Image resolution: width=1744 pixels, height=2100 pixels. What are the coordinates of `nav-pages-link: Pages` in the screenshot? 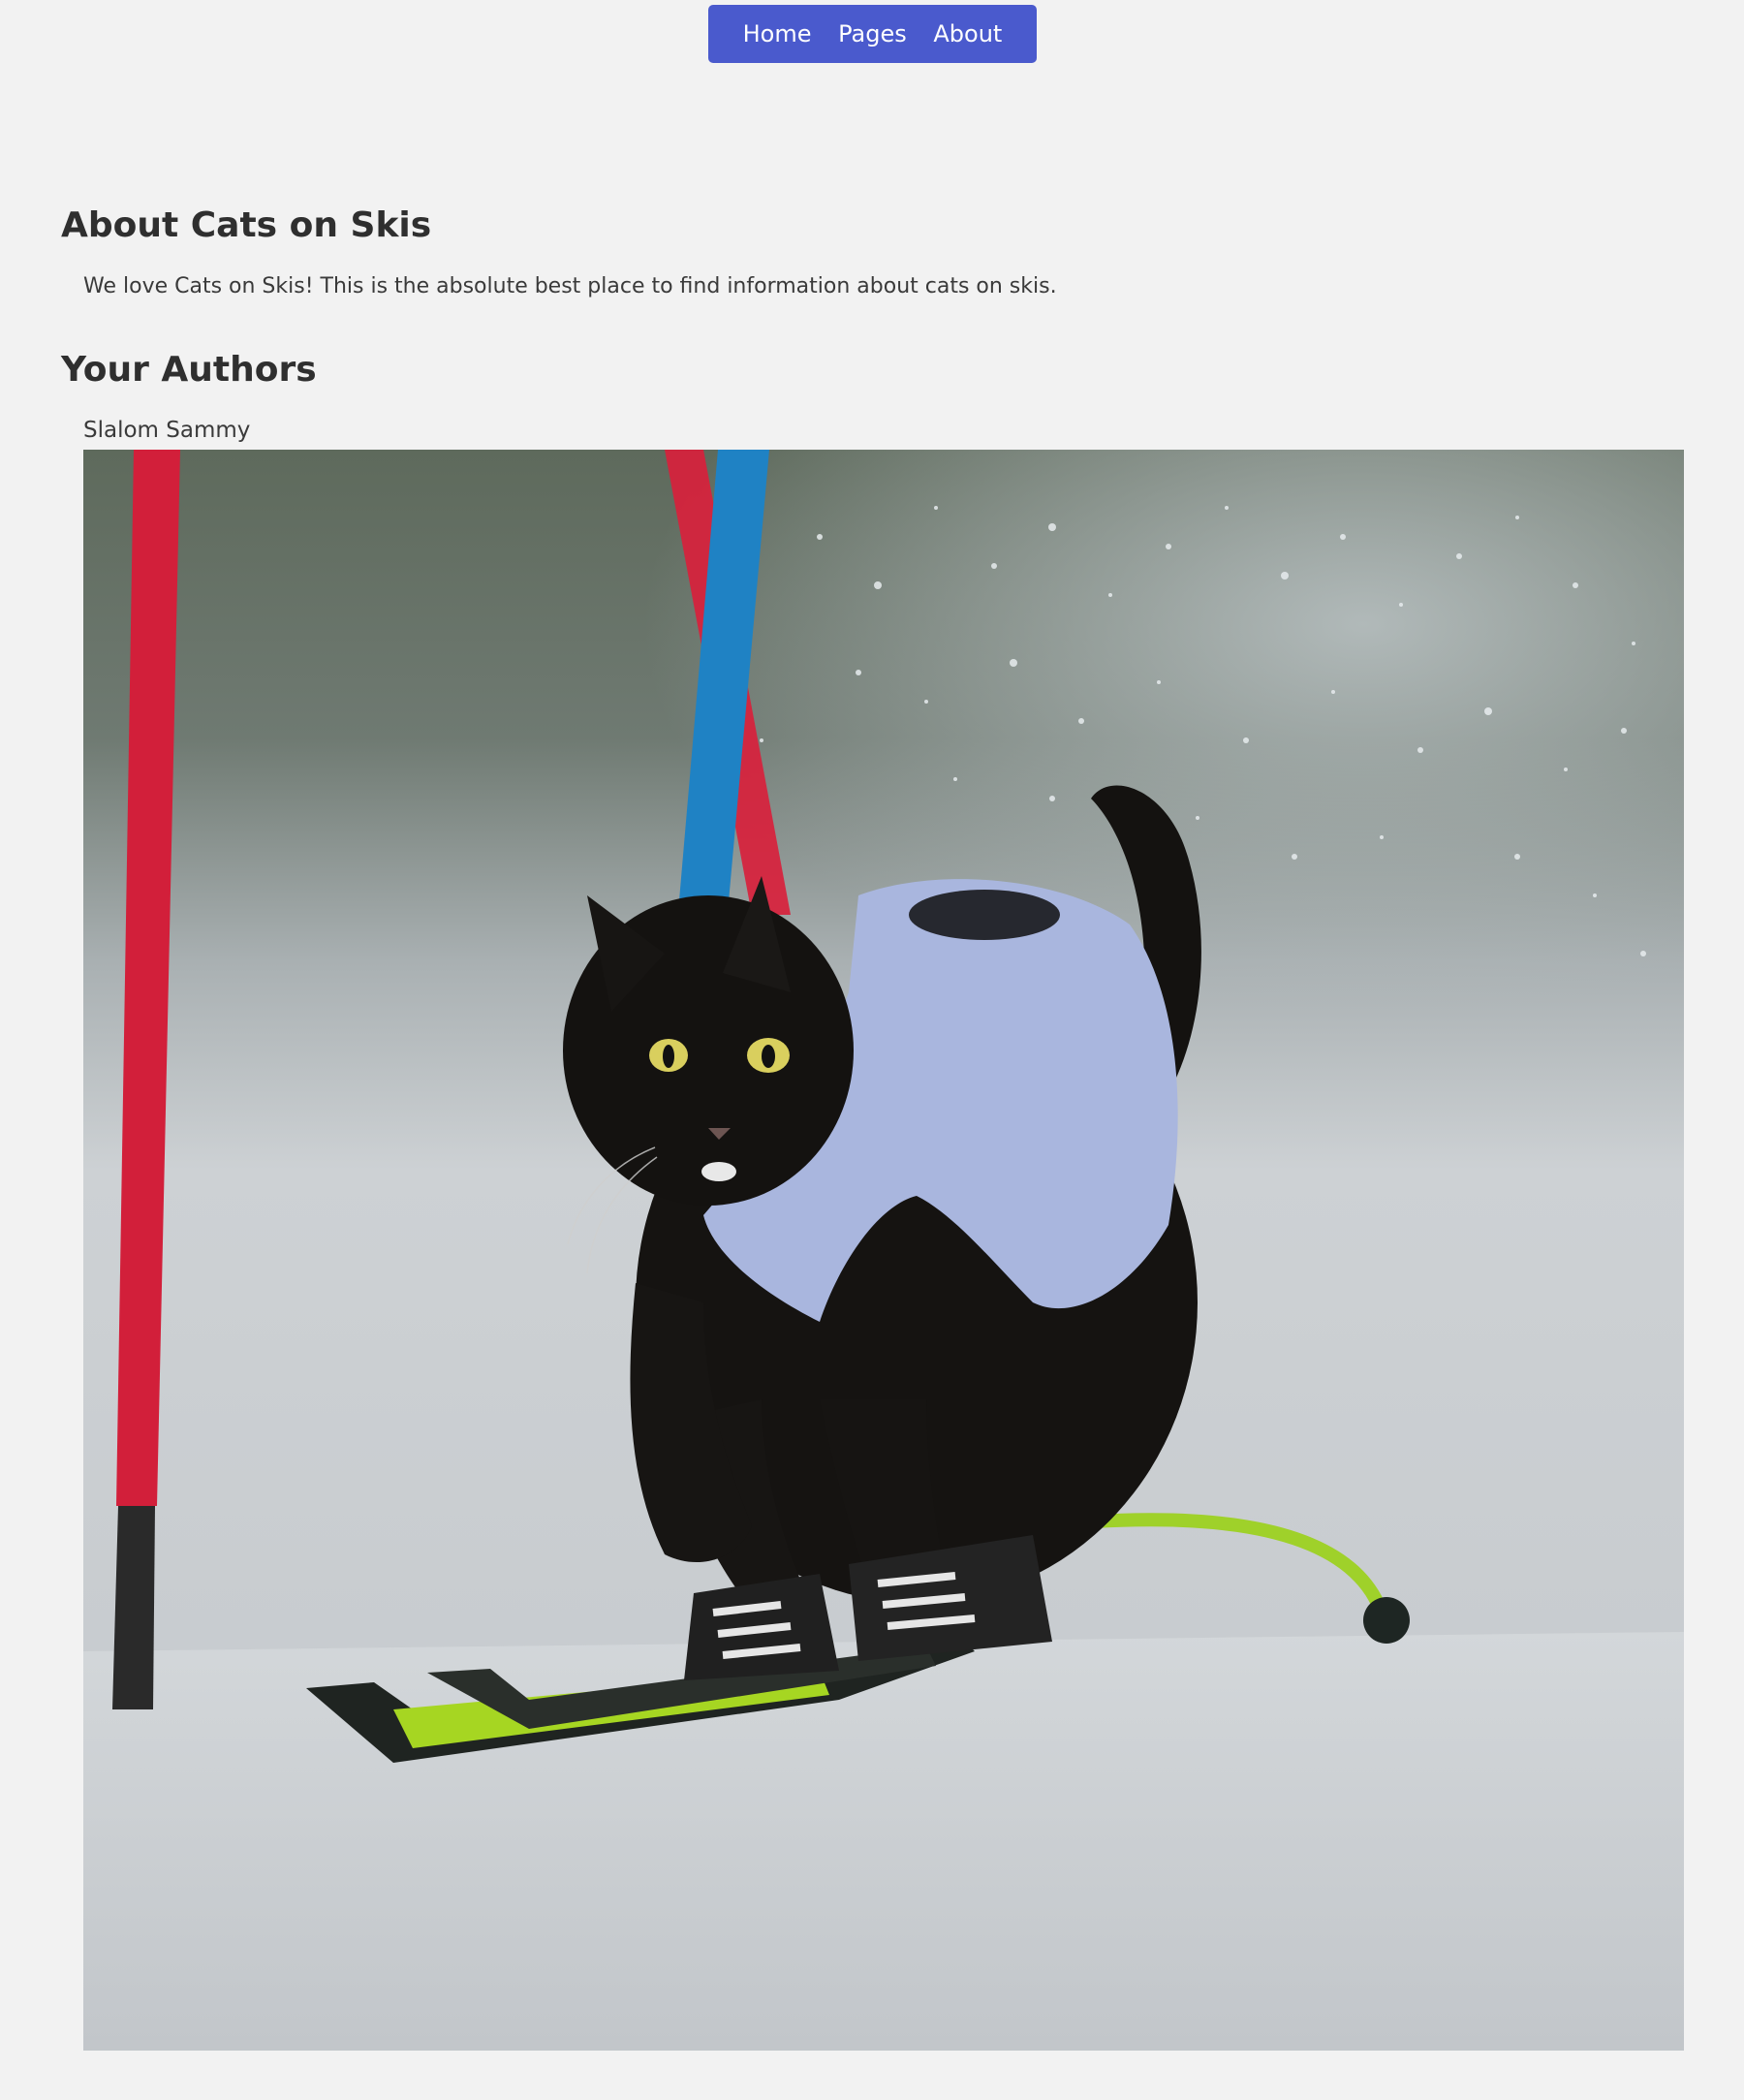 It's located at (872, 33).